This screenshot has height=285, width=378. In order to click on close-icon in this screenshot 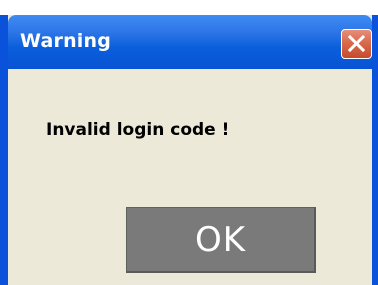, I will do `click(356, 43)`.